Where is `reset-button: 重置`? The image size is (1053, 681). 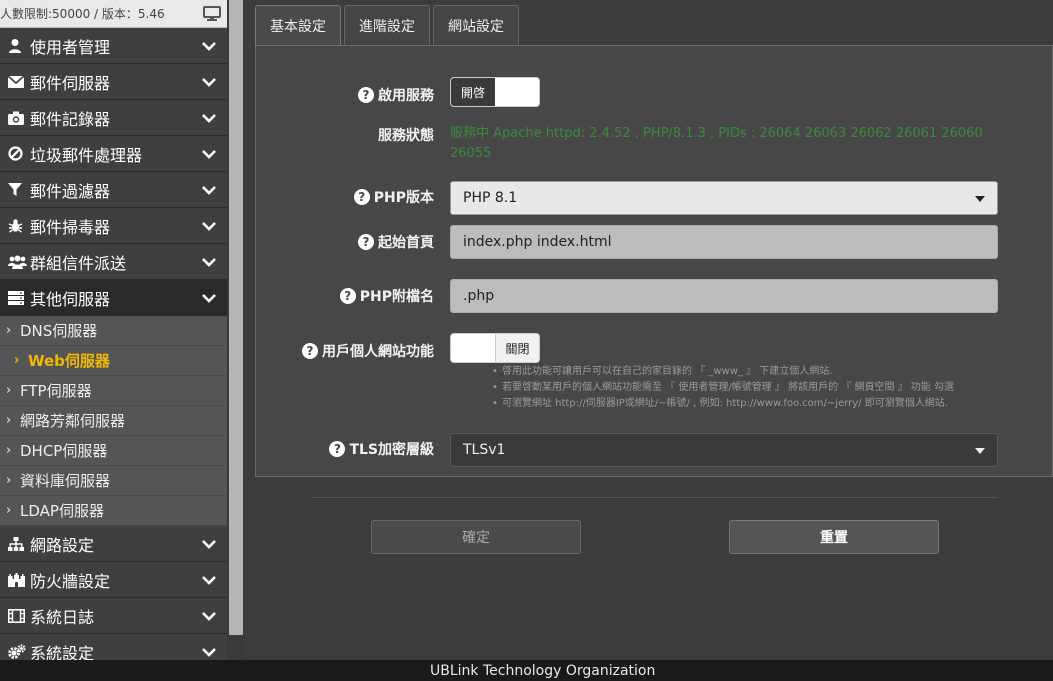
reset-button: 重置 is located at coordinates (834, 537).